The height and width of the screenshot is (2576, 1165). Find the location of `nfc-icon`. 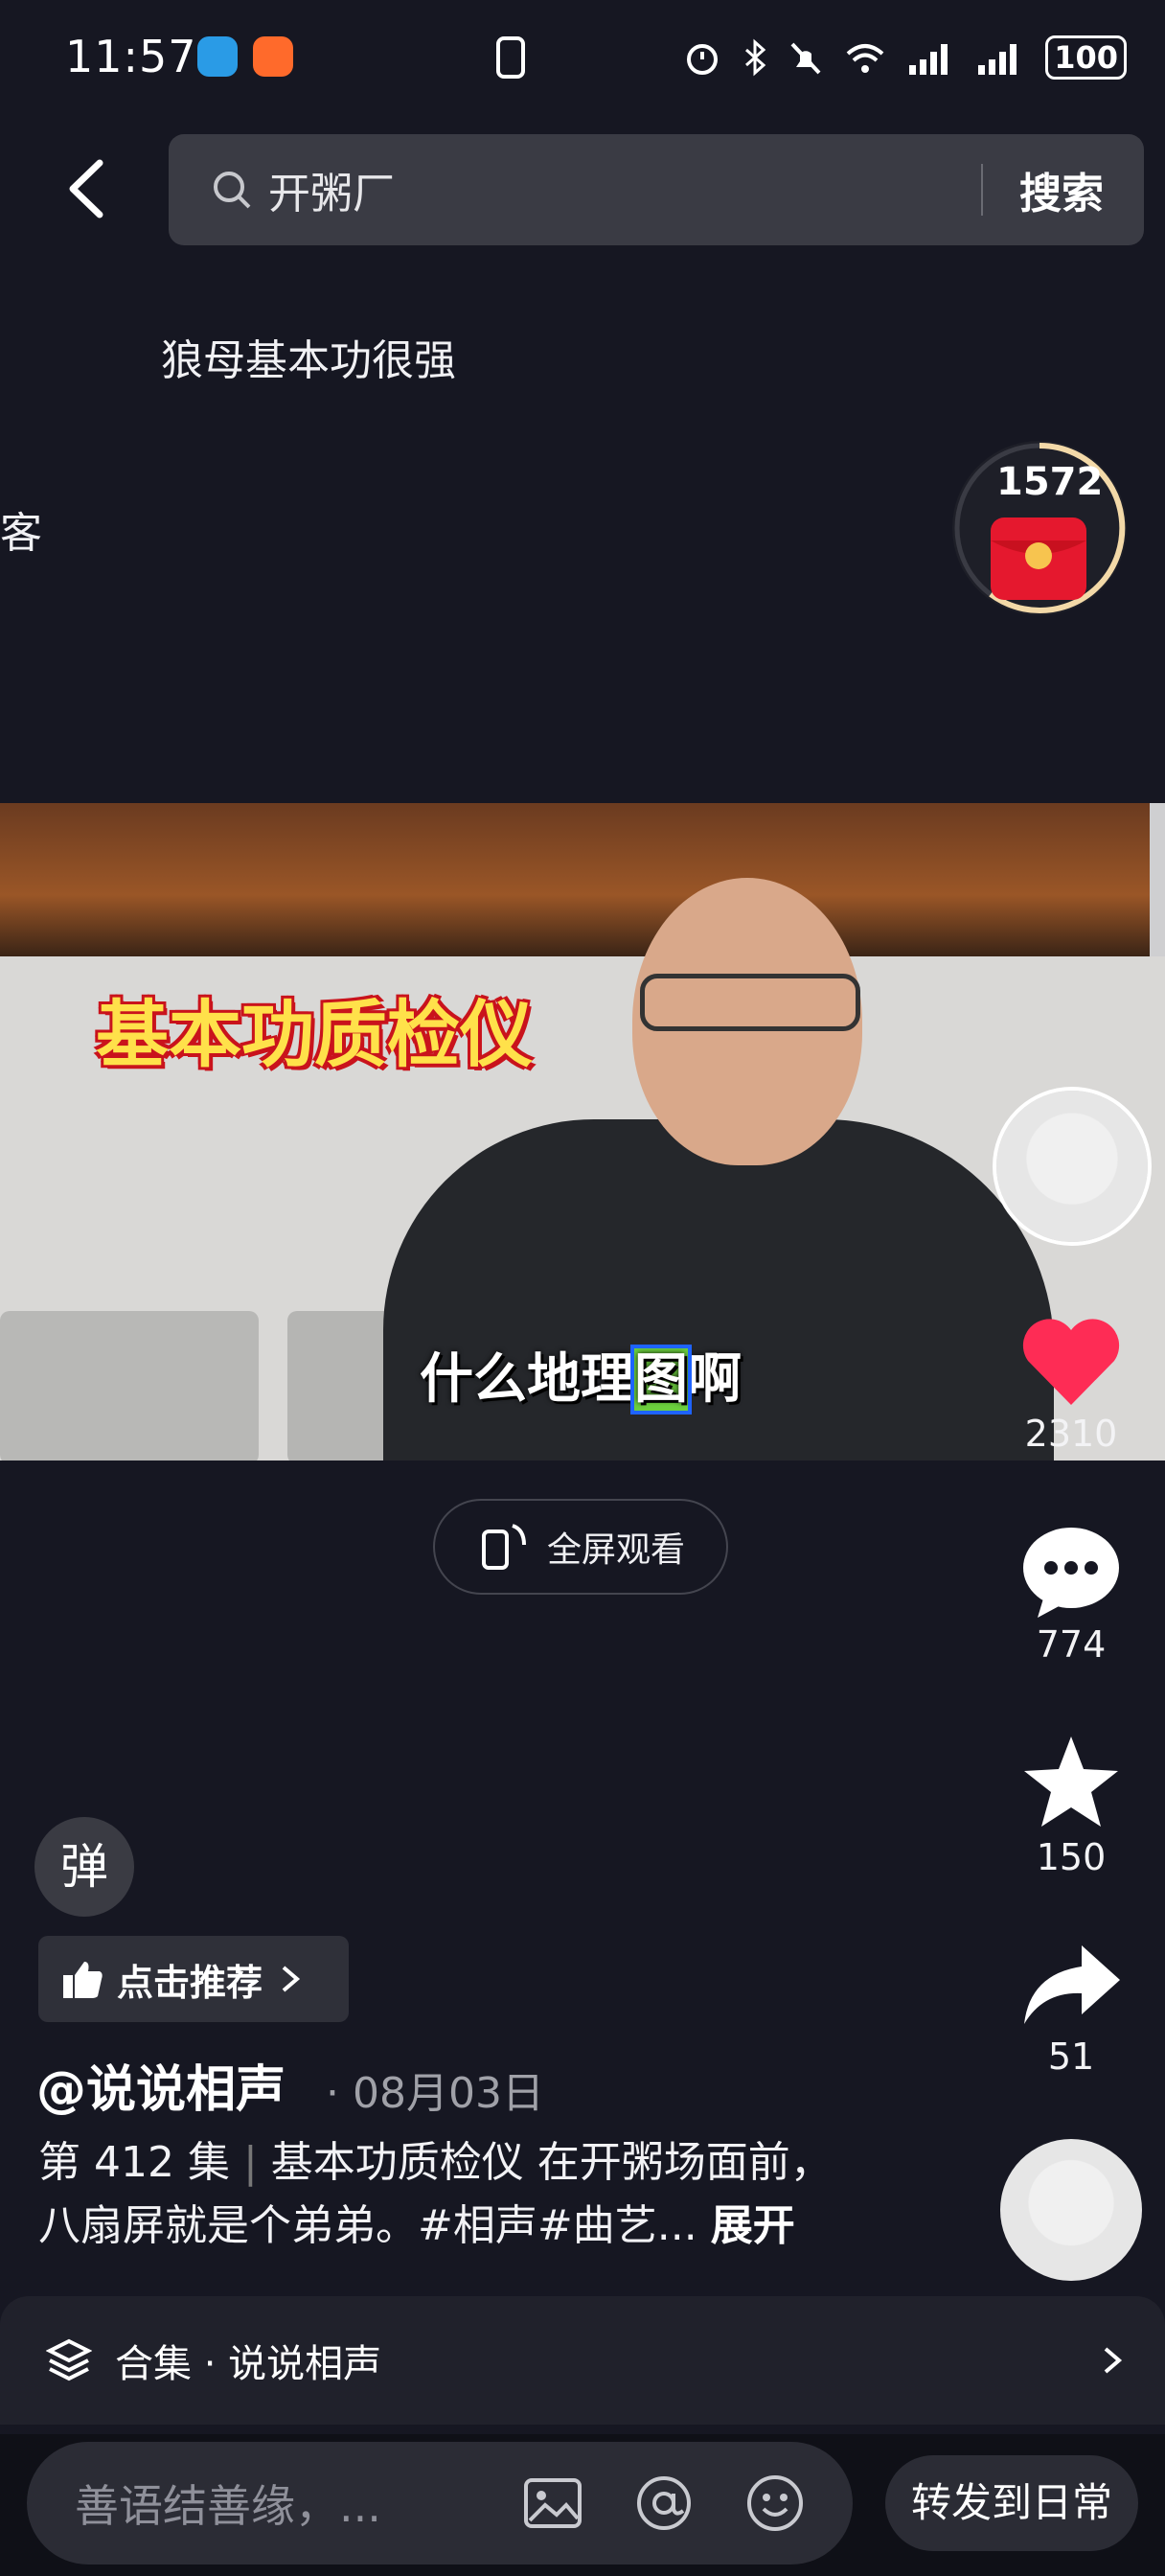

nfc-icon is located at coordinates (511, 57).